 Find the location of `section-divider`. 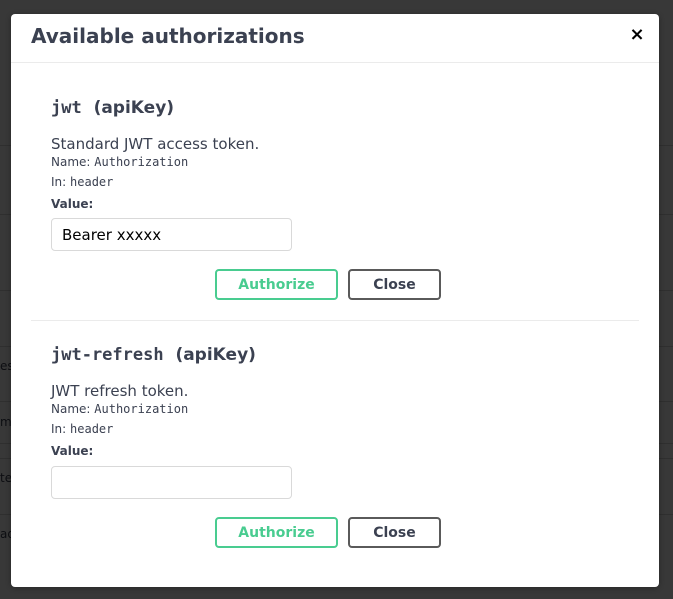

section-divider is located at coordinates (335, 320).